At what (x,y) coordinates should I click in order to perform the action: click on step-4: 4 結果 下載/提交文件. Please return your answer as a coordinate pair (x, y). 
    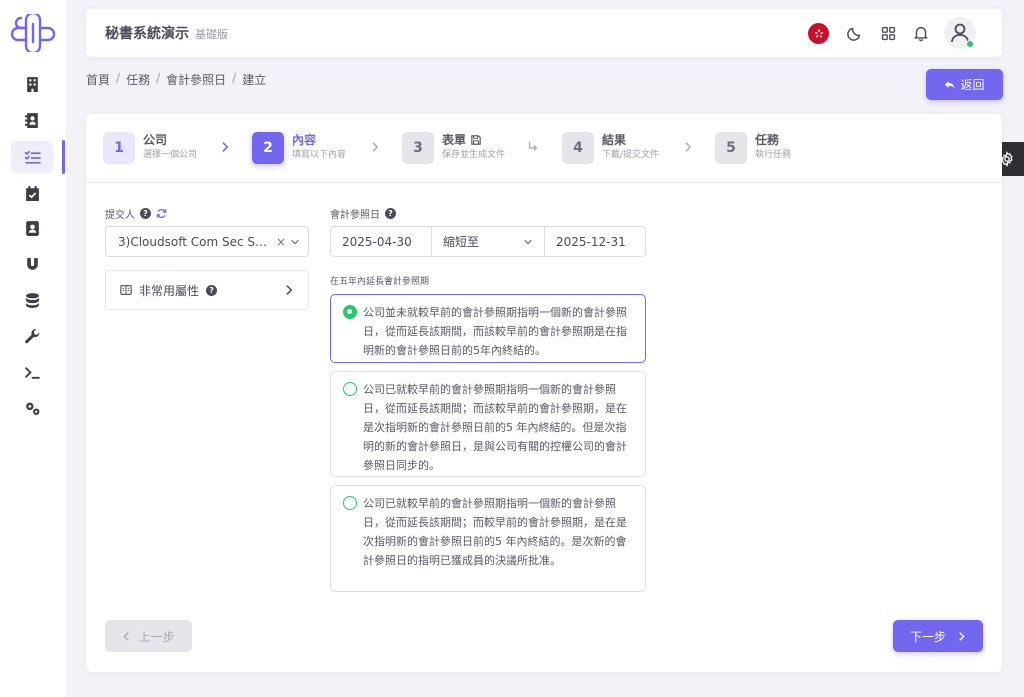
    Looking at the image, I should click on (610, 149).